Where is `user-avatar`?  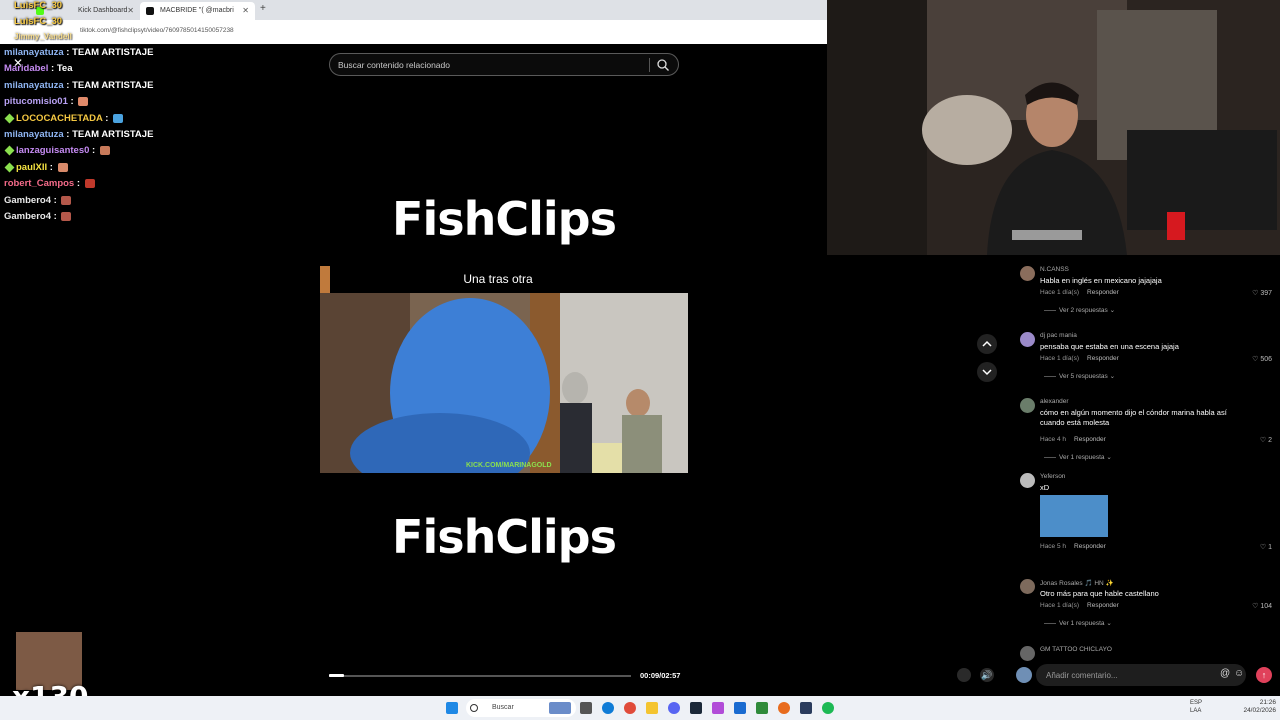 user-avatar is located at coordinates (1024, 675).